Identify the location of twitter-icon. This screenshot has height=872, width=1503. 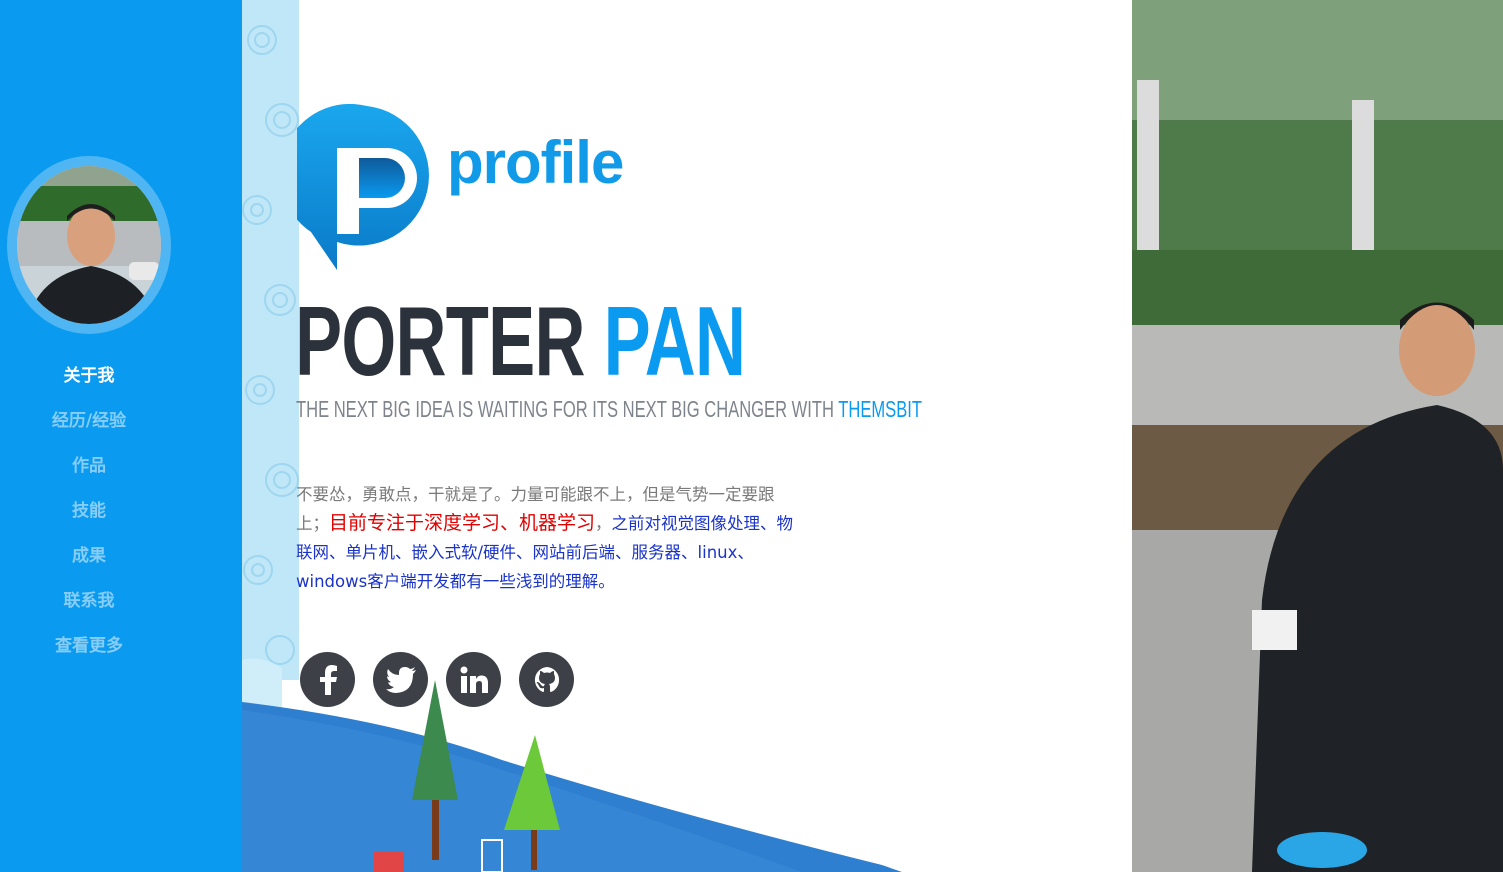
(400, 679).